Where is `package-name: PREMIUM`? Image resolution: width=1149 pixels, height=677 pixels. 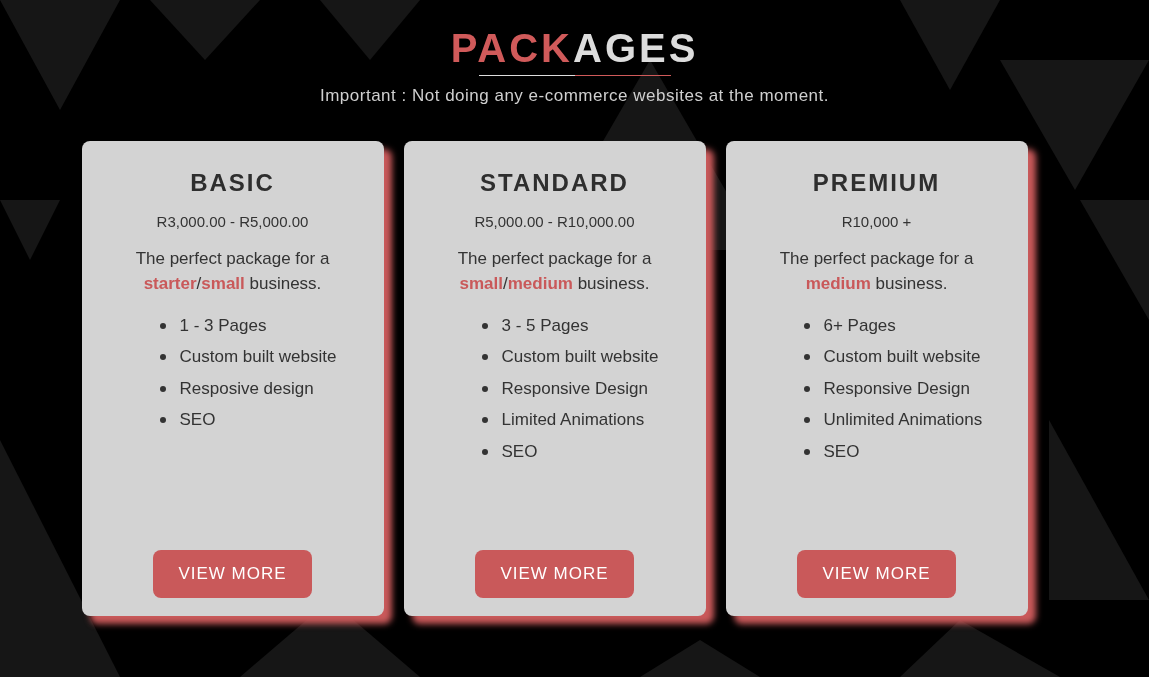 package-name: PREMIUM is located at coordinates (876, 183).